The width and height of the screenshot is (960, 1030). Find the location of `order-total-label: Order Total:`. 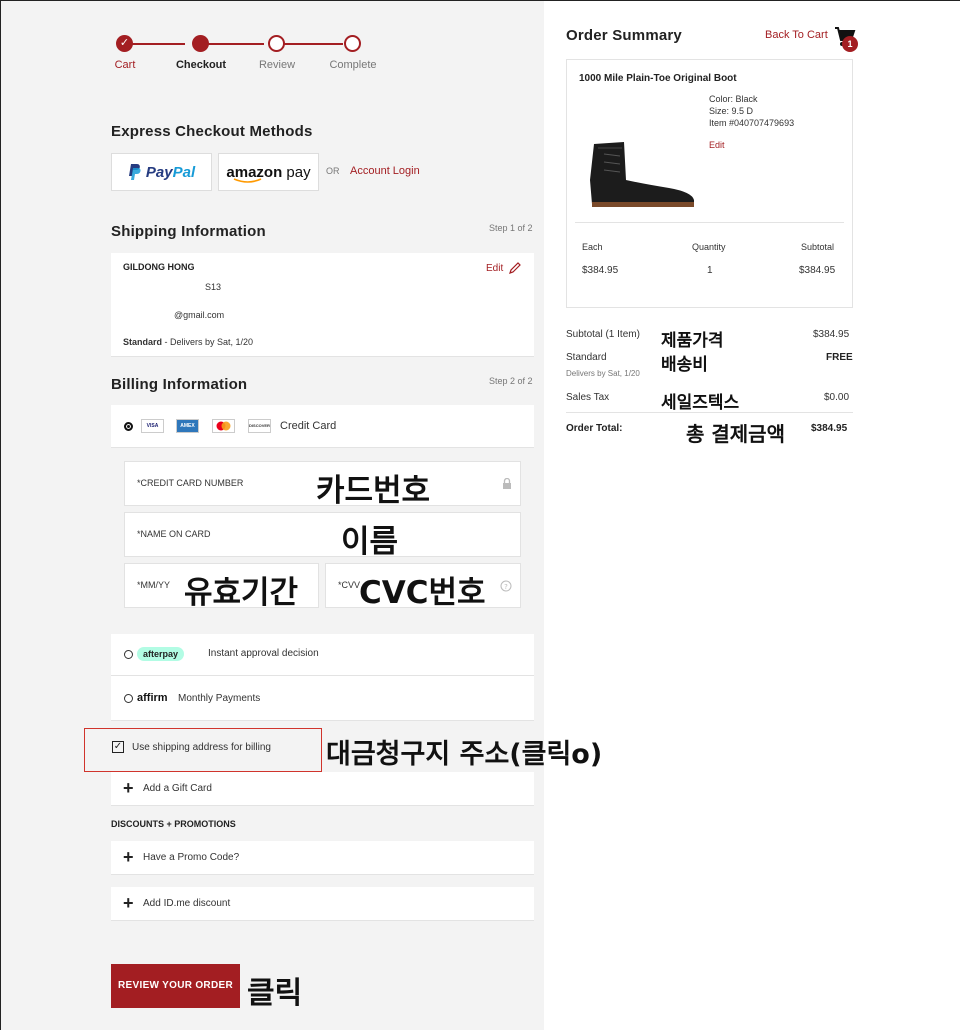

order-total-label: Order Total: is located at coordinates (594, 428).